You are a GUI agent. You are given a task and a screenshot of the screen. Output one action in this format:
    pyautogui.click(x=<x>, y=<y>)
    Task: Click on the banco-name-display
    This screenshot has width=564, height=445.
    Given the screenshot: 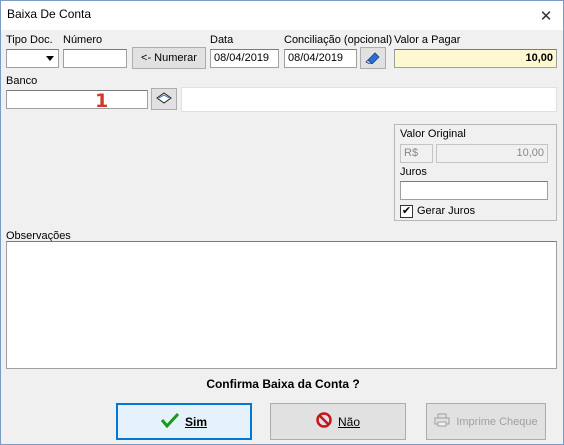 What is the action you would take?
    pyautogui.click(x=369, y=99)
    